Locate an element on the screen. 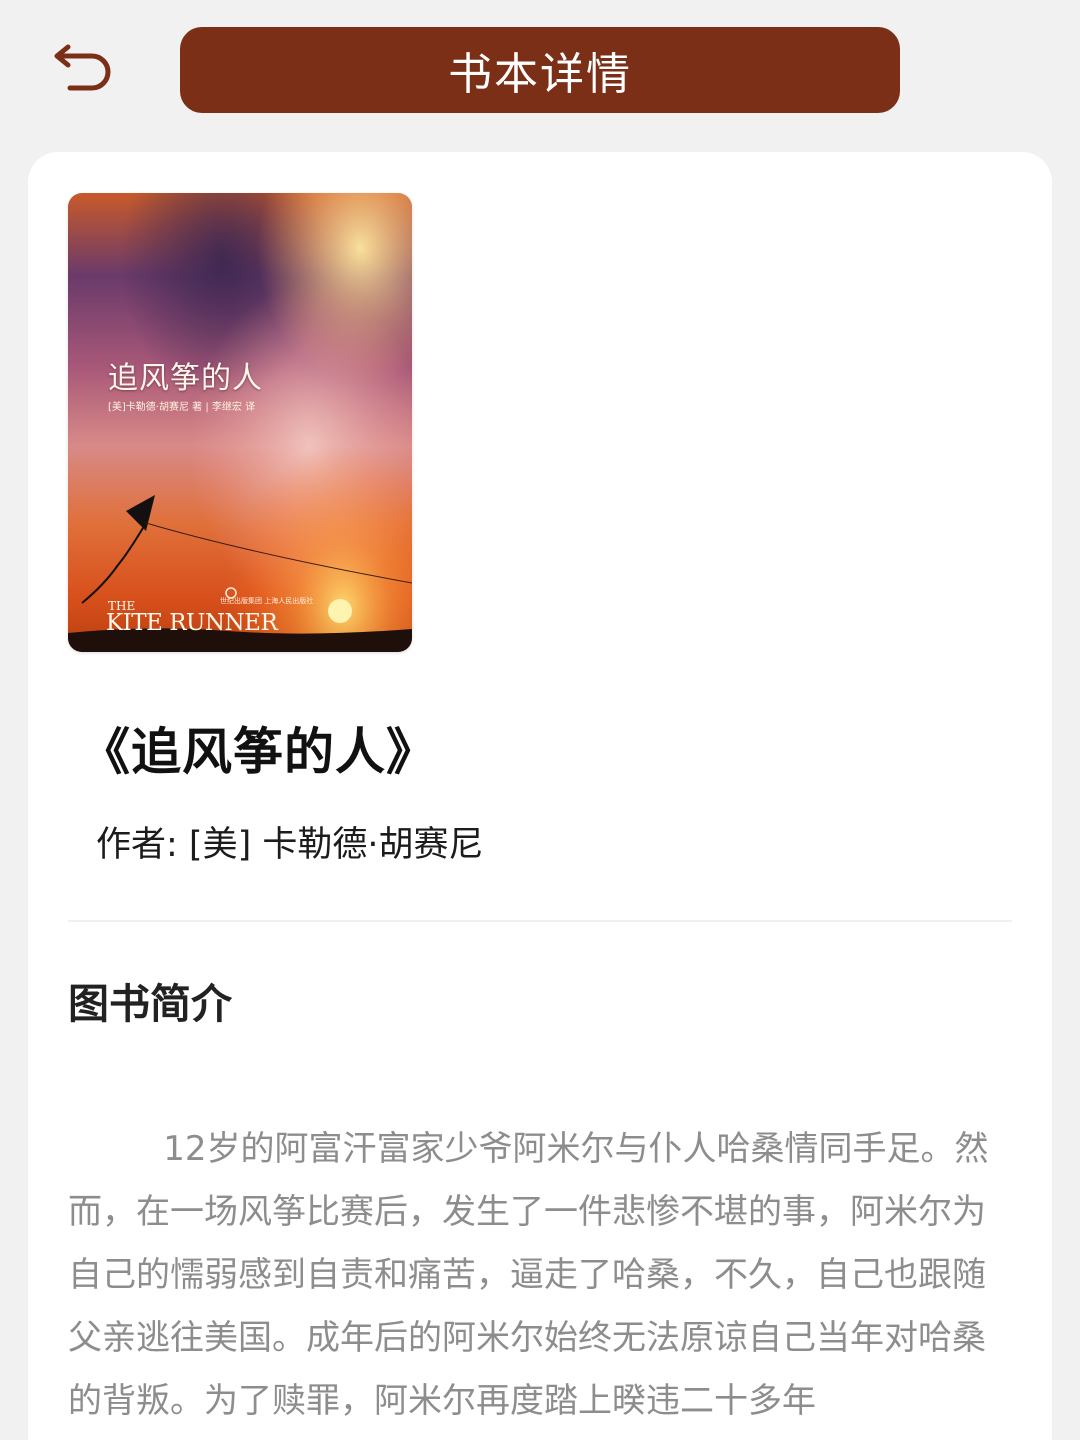 This screenshot has height=1440, width=1080. cover-artwork is located at coordinates (240, 422).